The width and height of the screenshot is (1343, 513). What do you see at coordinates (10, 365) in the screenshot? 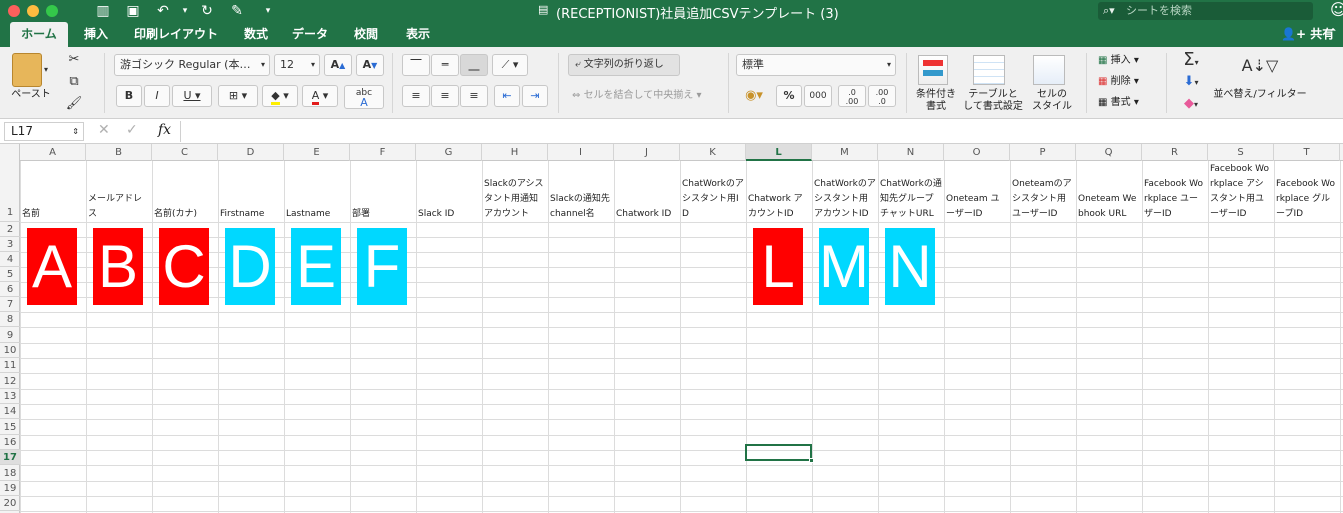
I see `row-header-11: 11` at bounding box center [10, 365].